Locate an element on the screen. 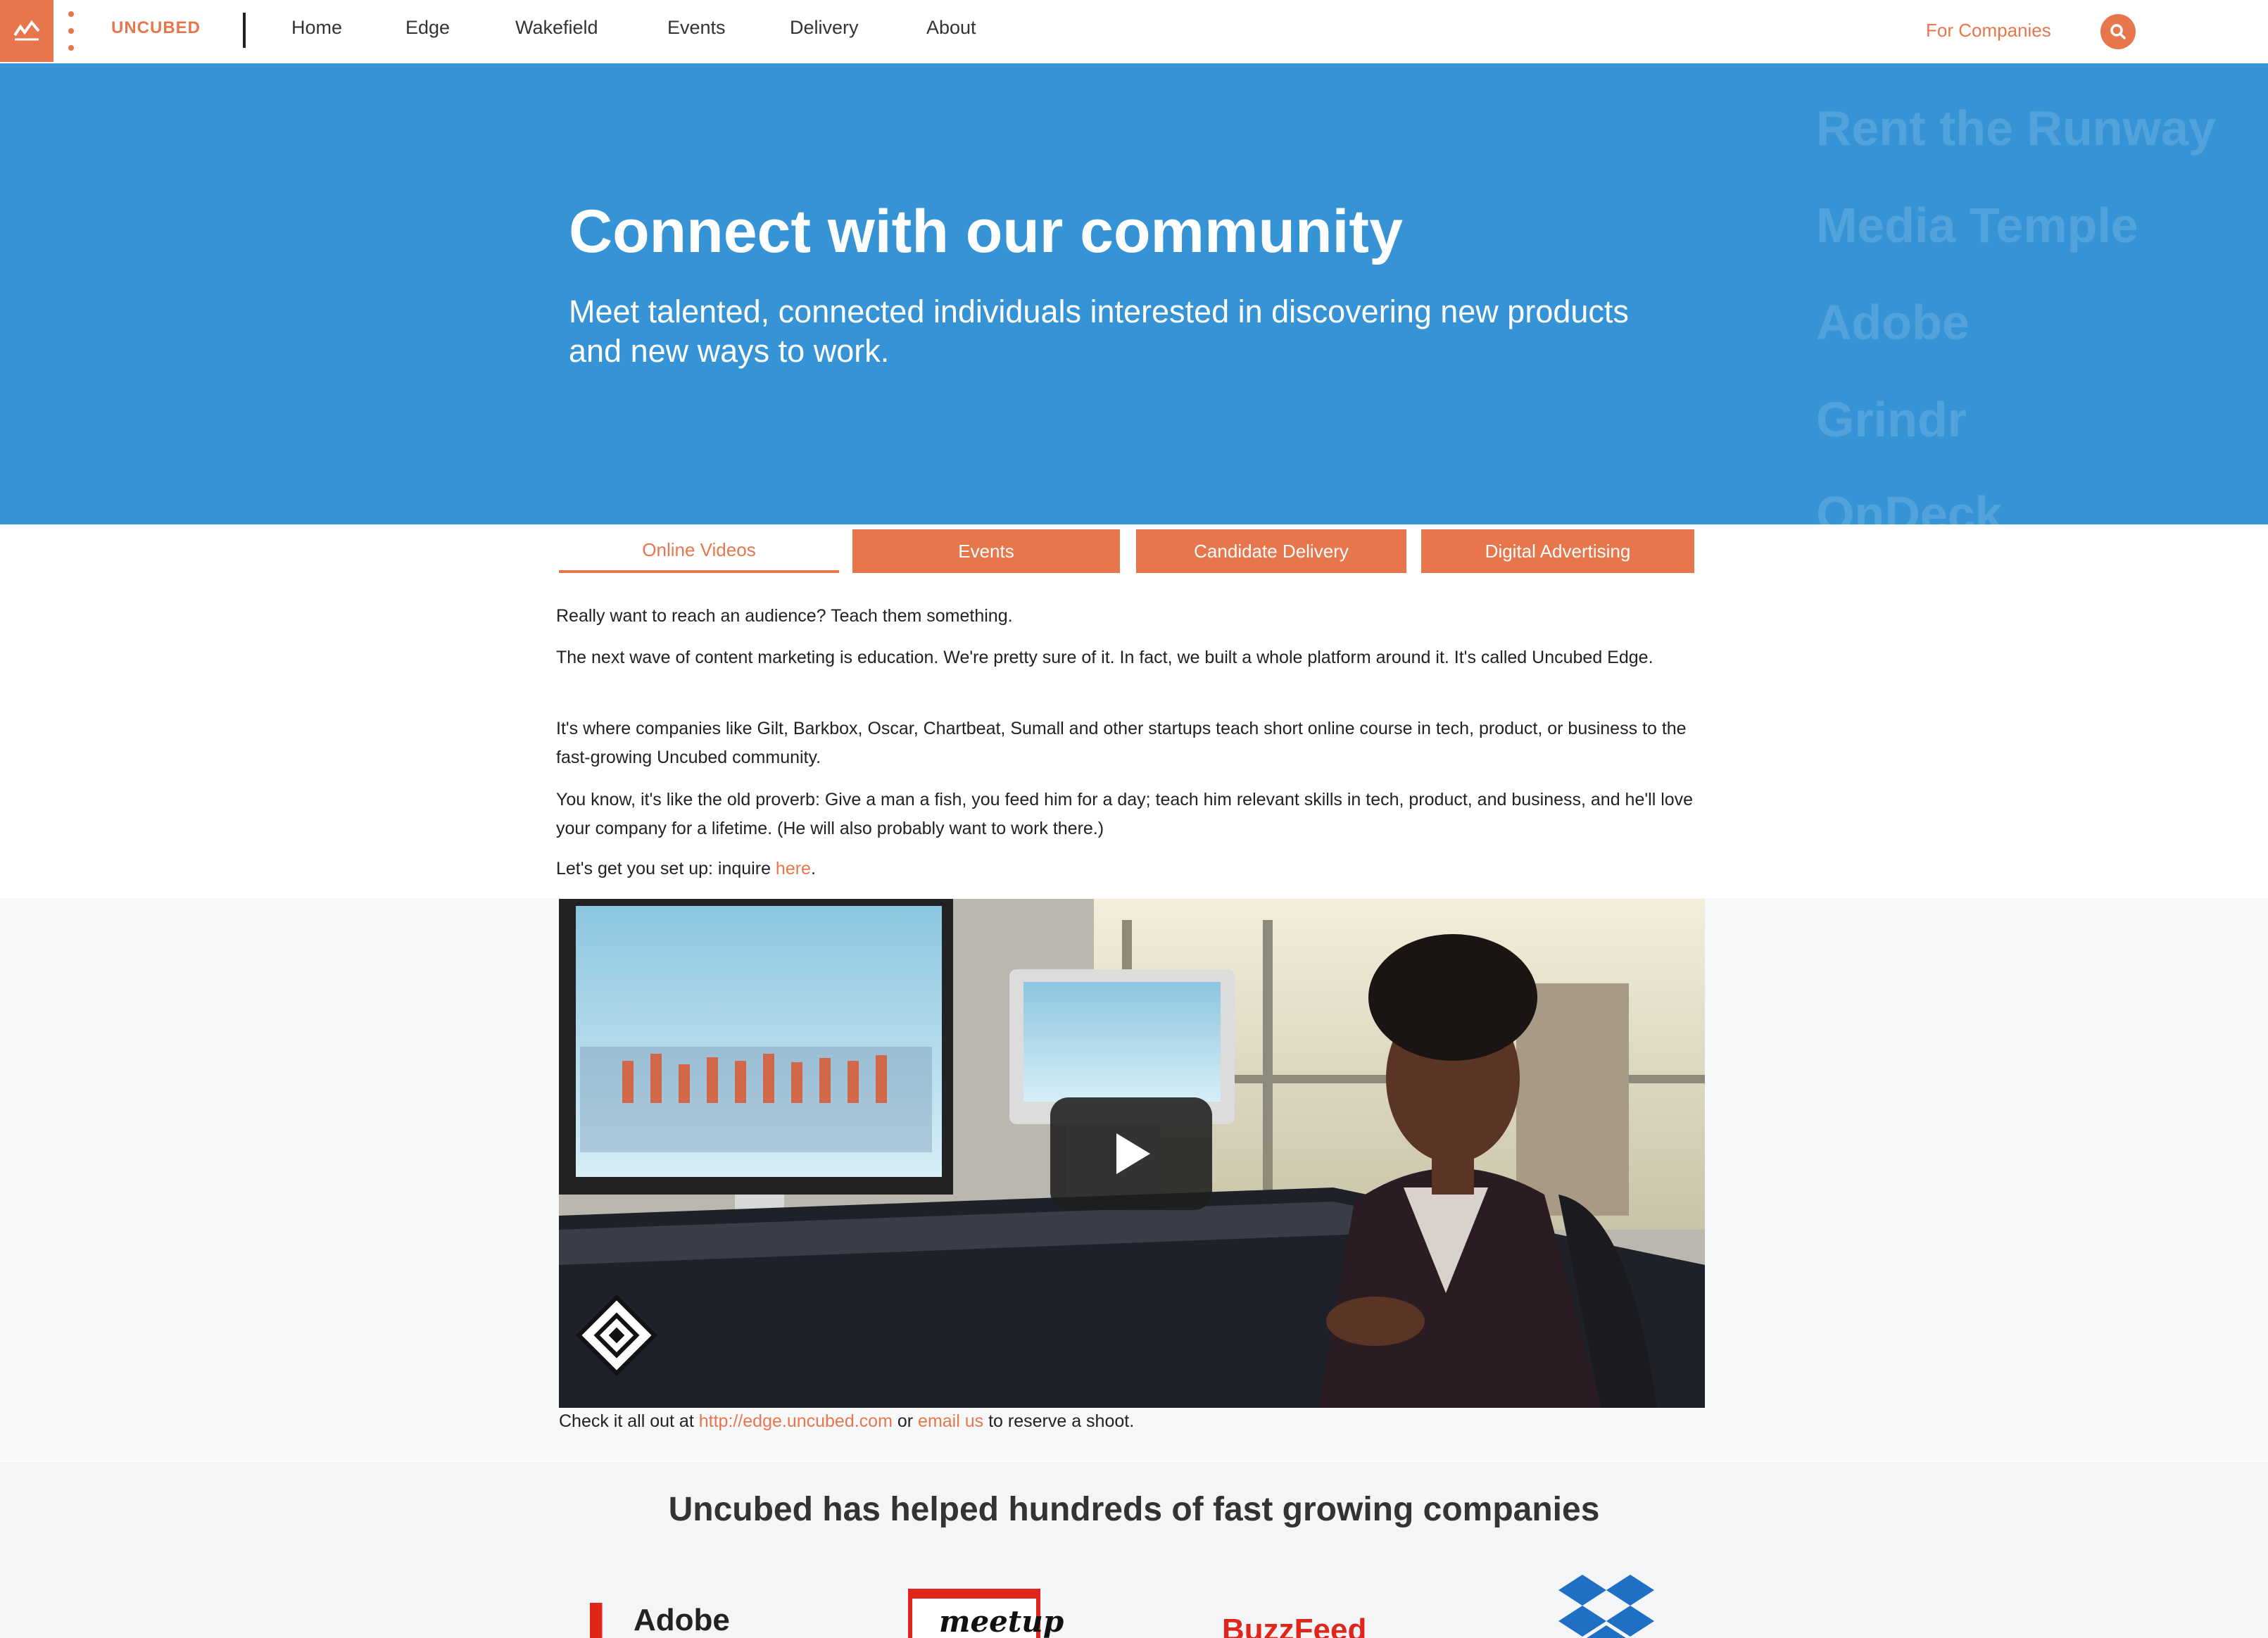 This screenshot has width=2268, height=1638. nav-wakefield: Wakefield is located at coordinates (556, 28).